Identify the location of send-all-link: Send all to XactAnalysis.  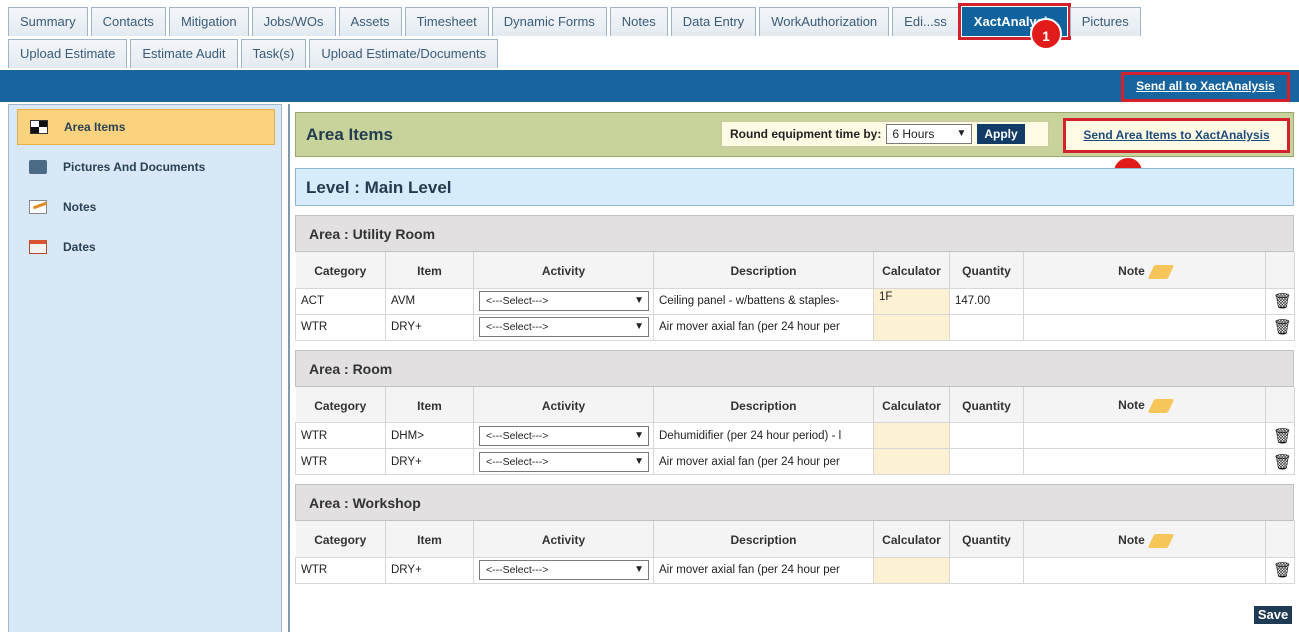
(1205, 87).